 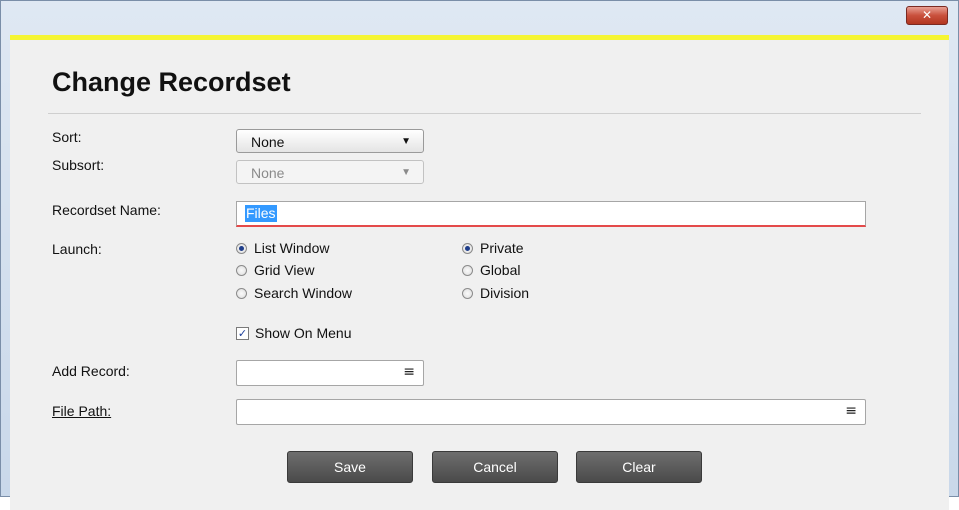 What do you see at coordinates (303, 333) in the screenshot?
I see `show-on-menu-label: Show On Menu` at bounding box center [303, 333].